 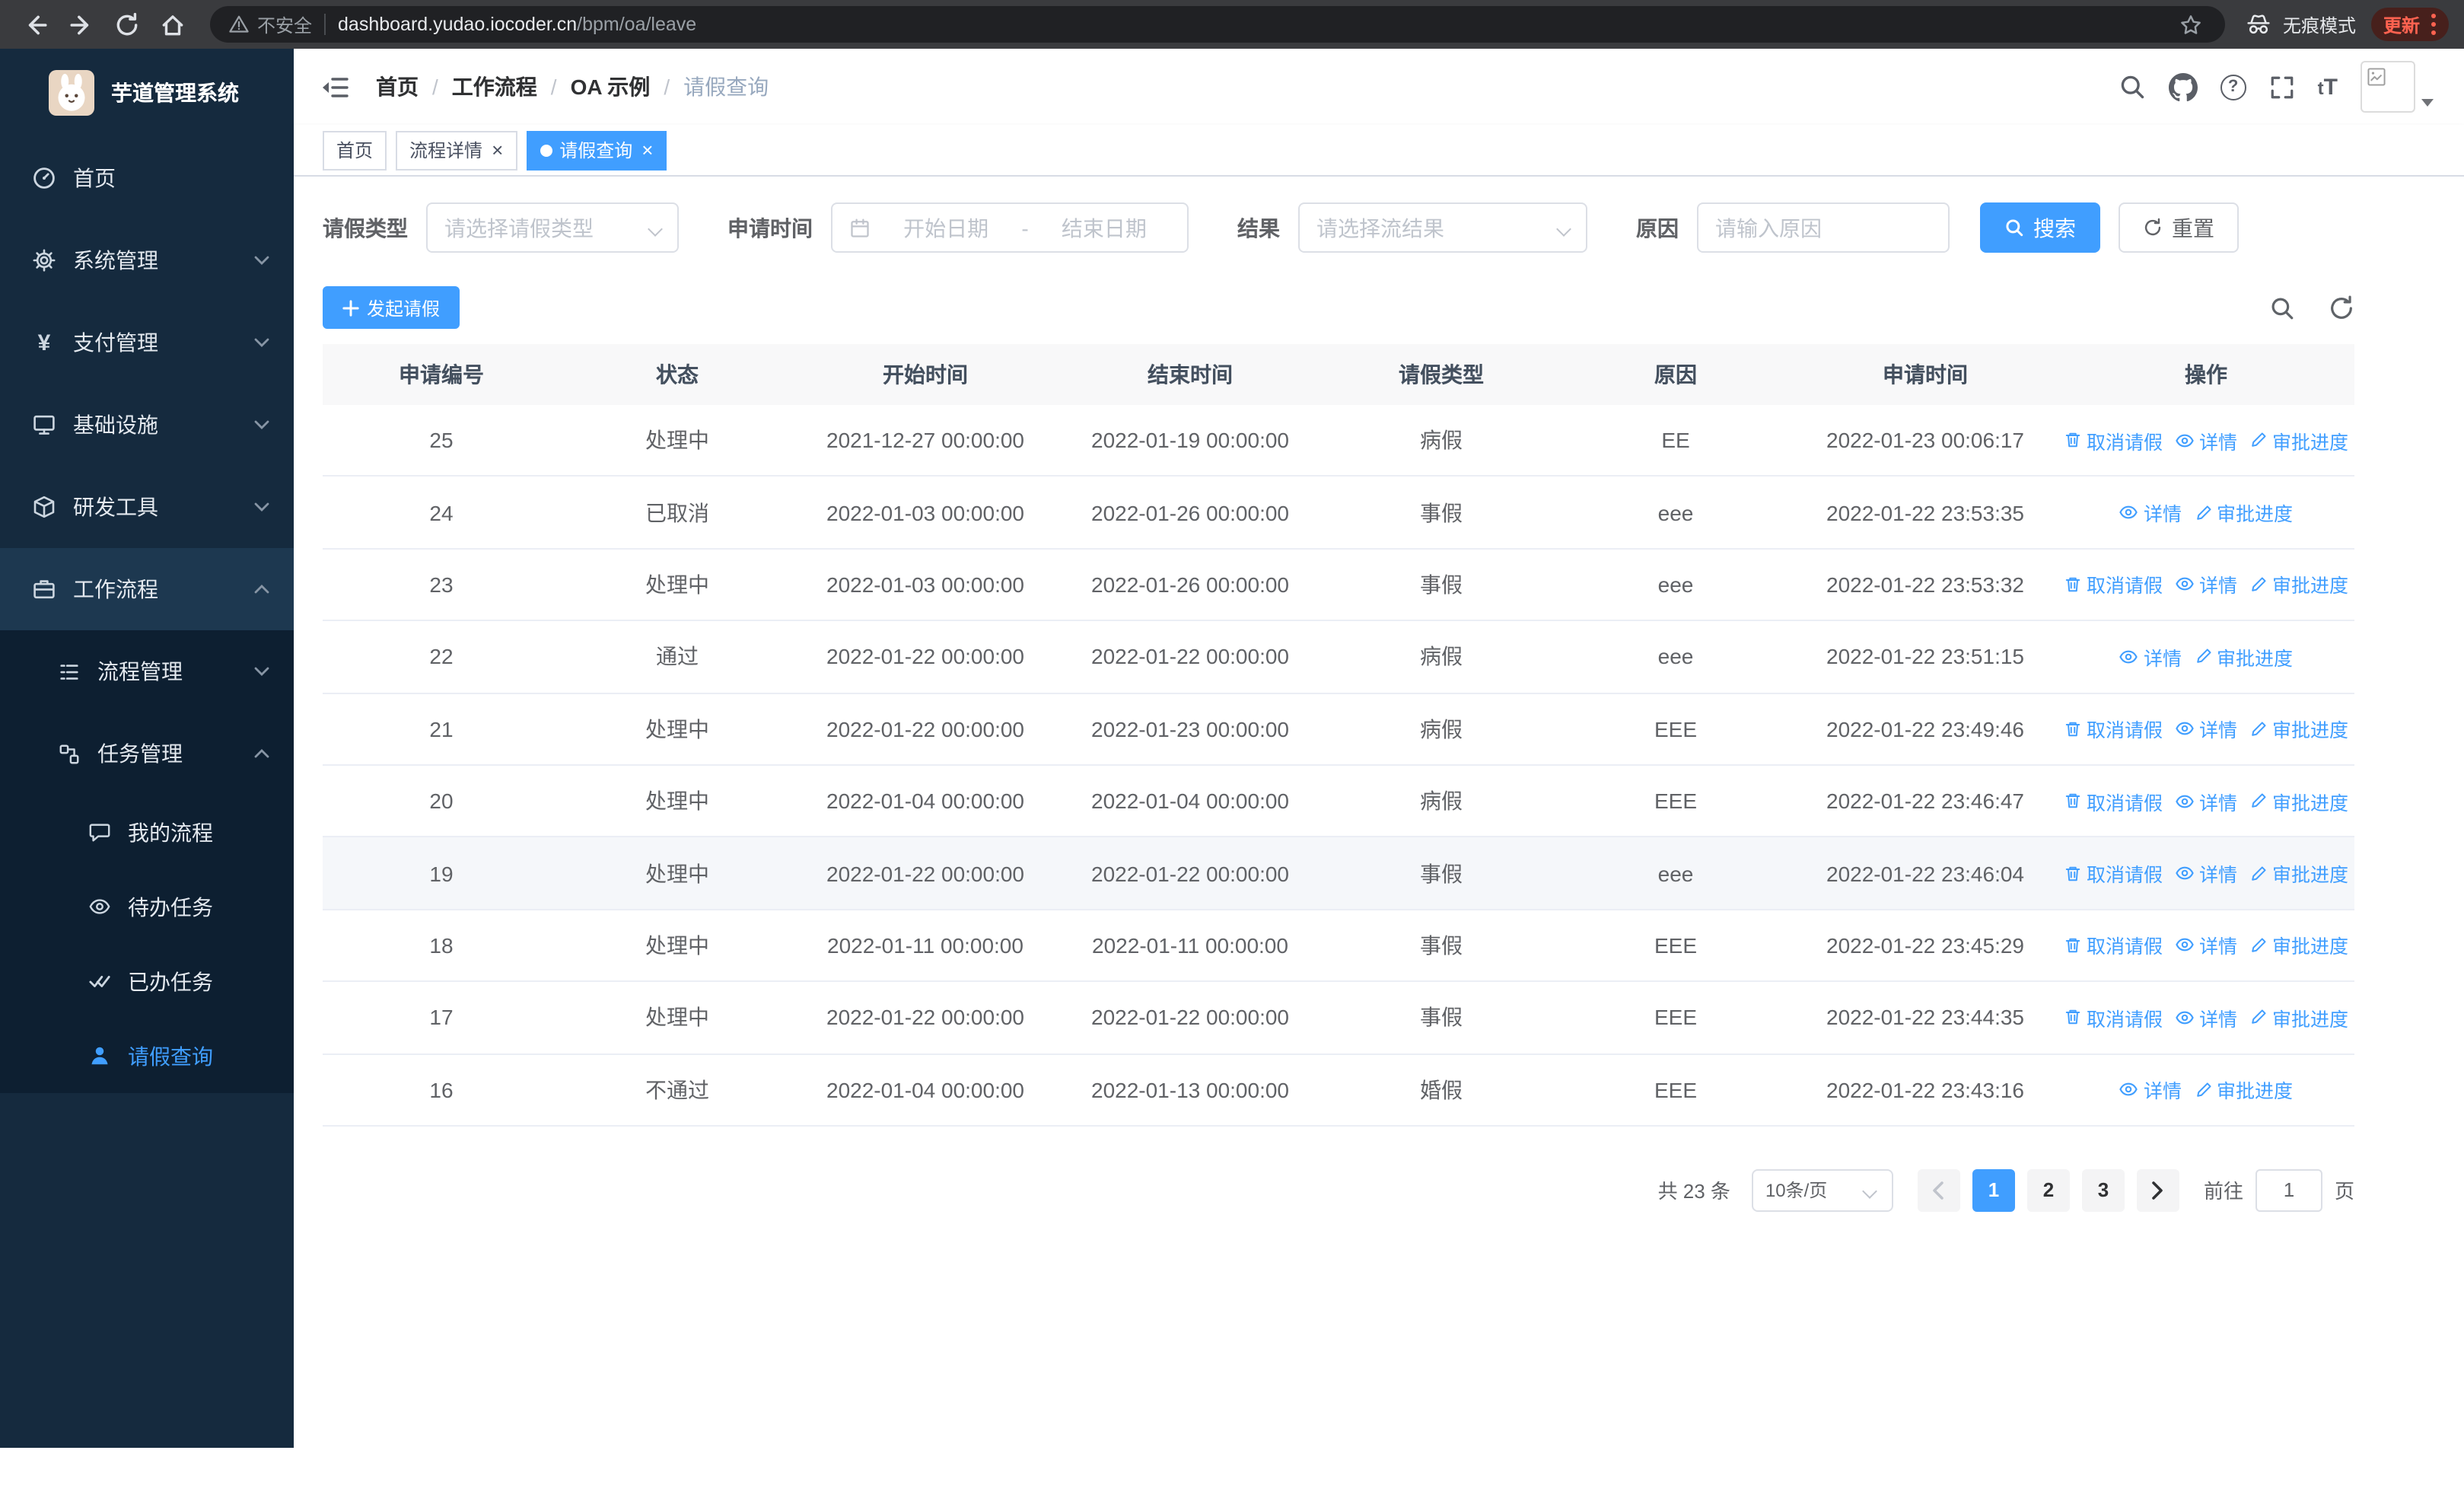 I want to click on page-size-value, so click(x=1810, y=1190).